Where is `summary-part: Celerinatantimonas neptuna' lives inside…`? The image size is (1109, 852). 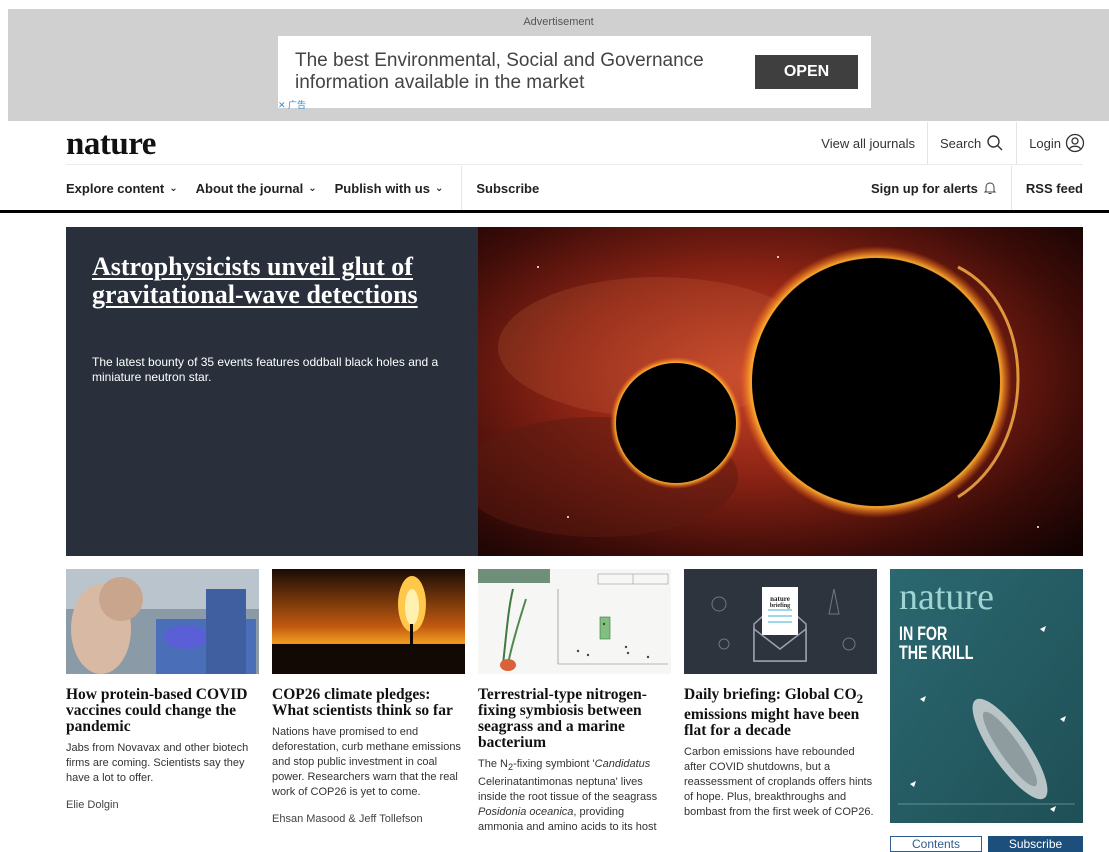 summary-part: Celerinatantimonas neptuna' lives inside… is located at coordinates (568, 790).